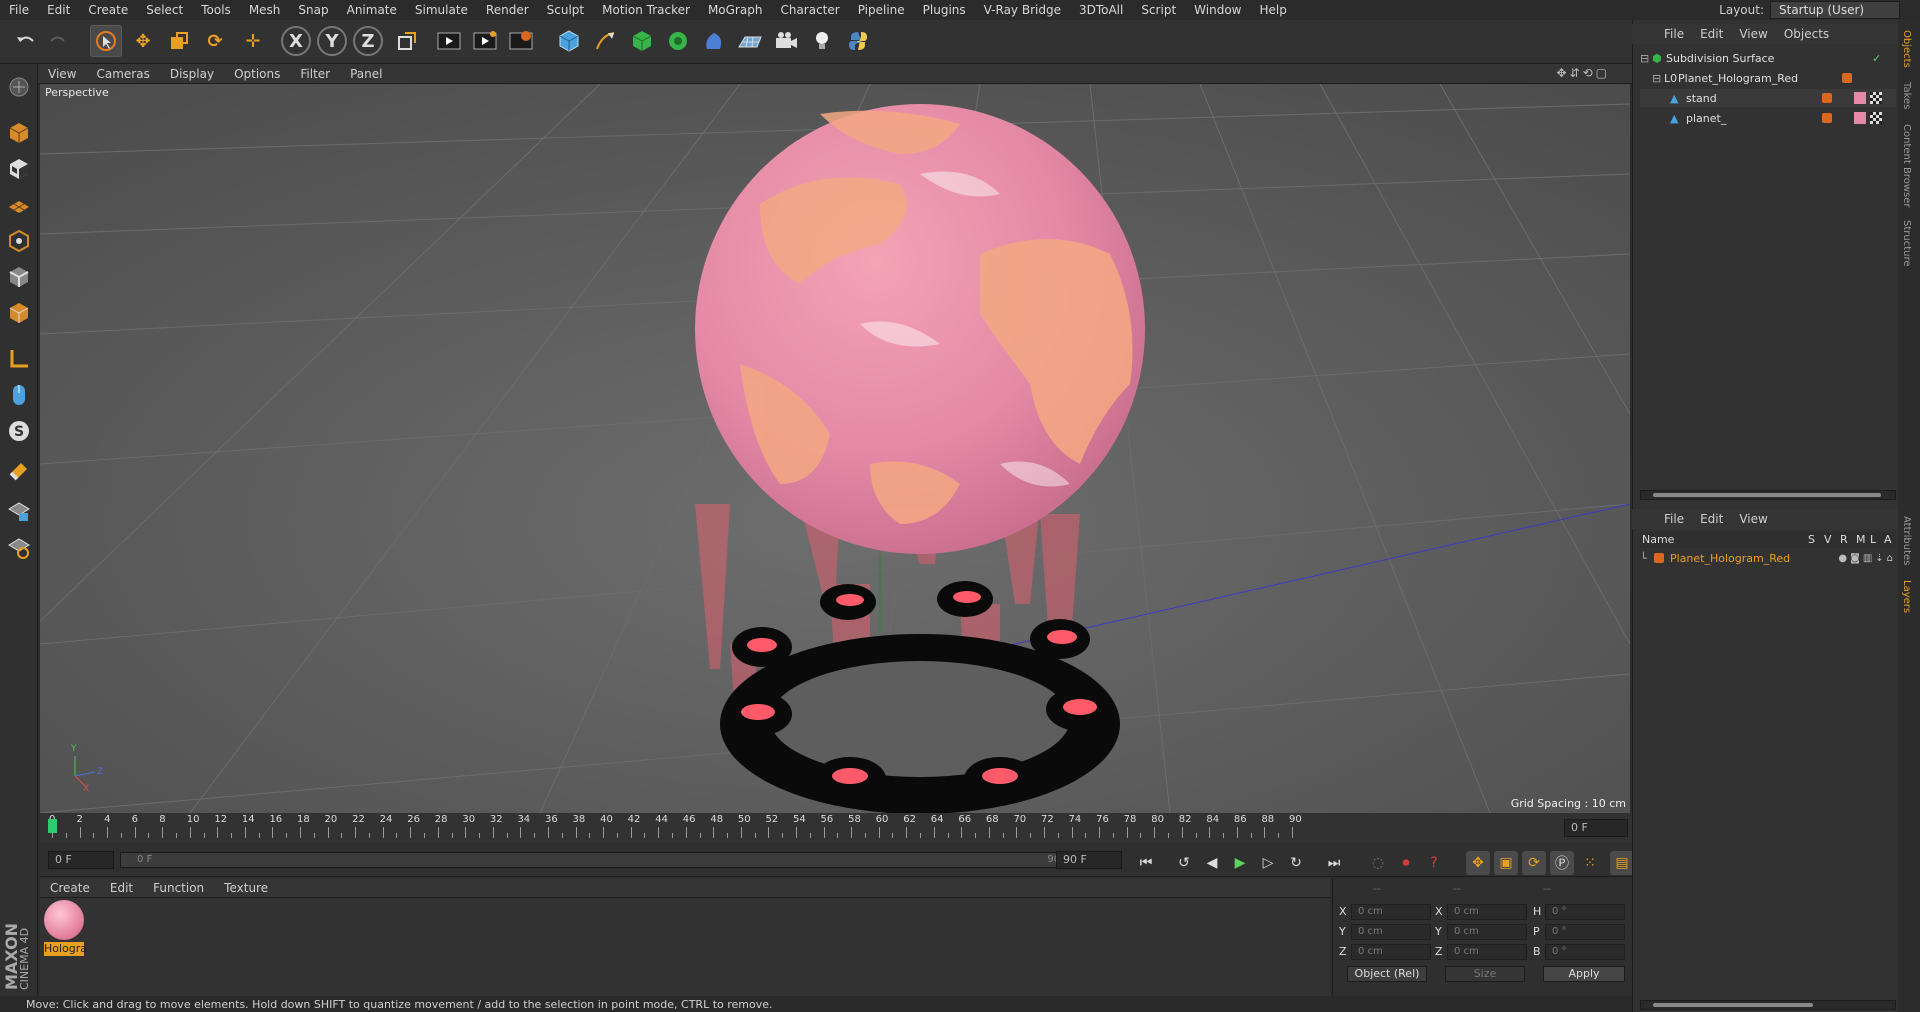  What do you see at coordinates (822, 41) in the screenshot?
I see `light-button` at bounding box center [822, 41].